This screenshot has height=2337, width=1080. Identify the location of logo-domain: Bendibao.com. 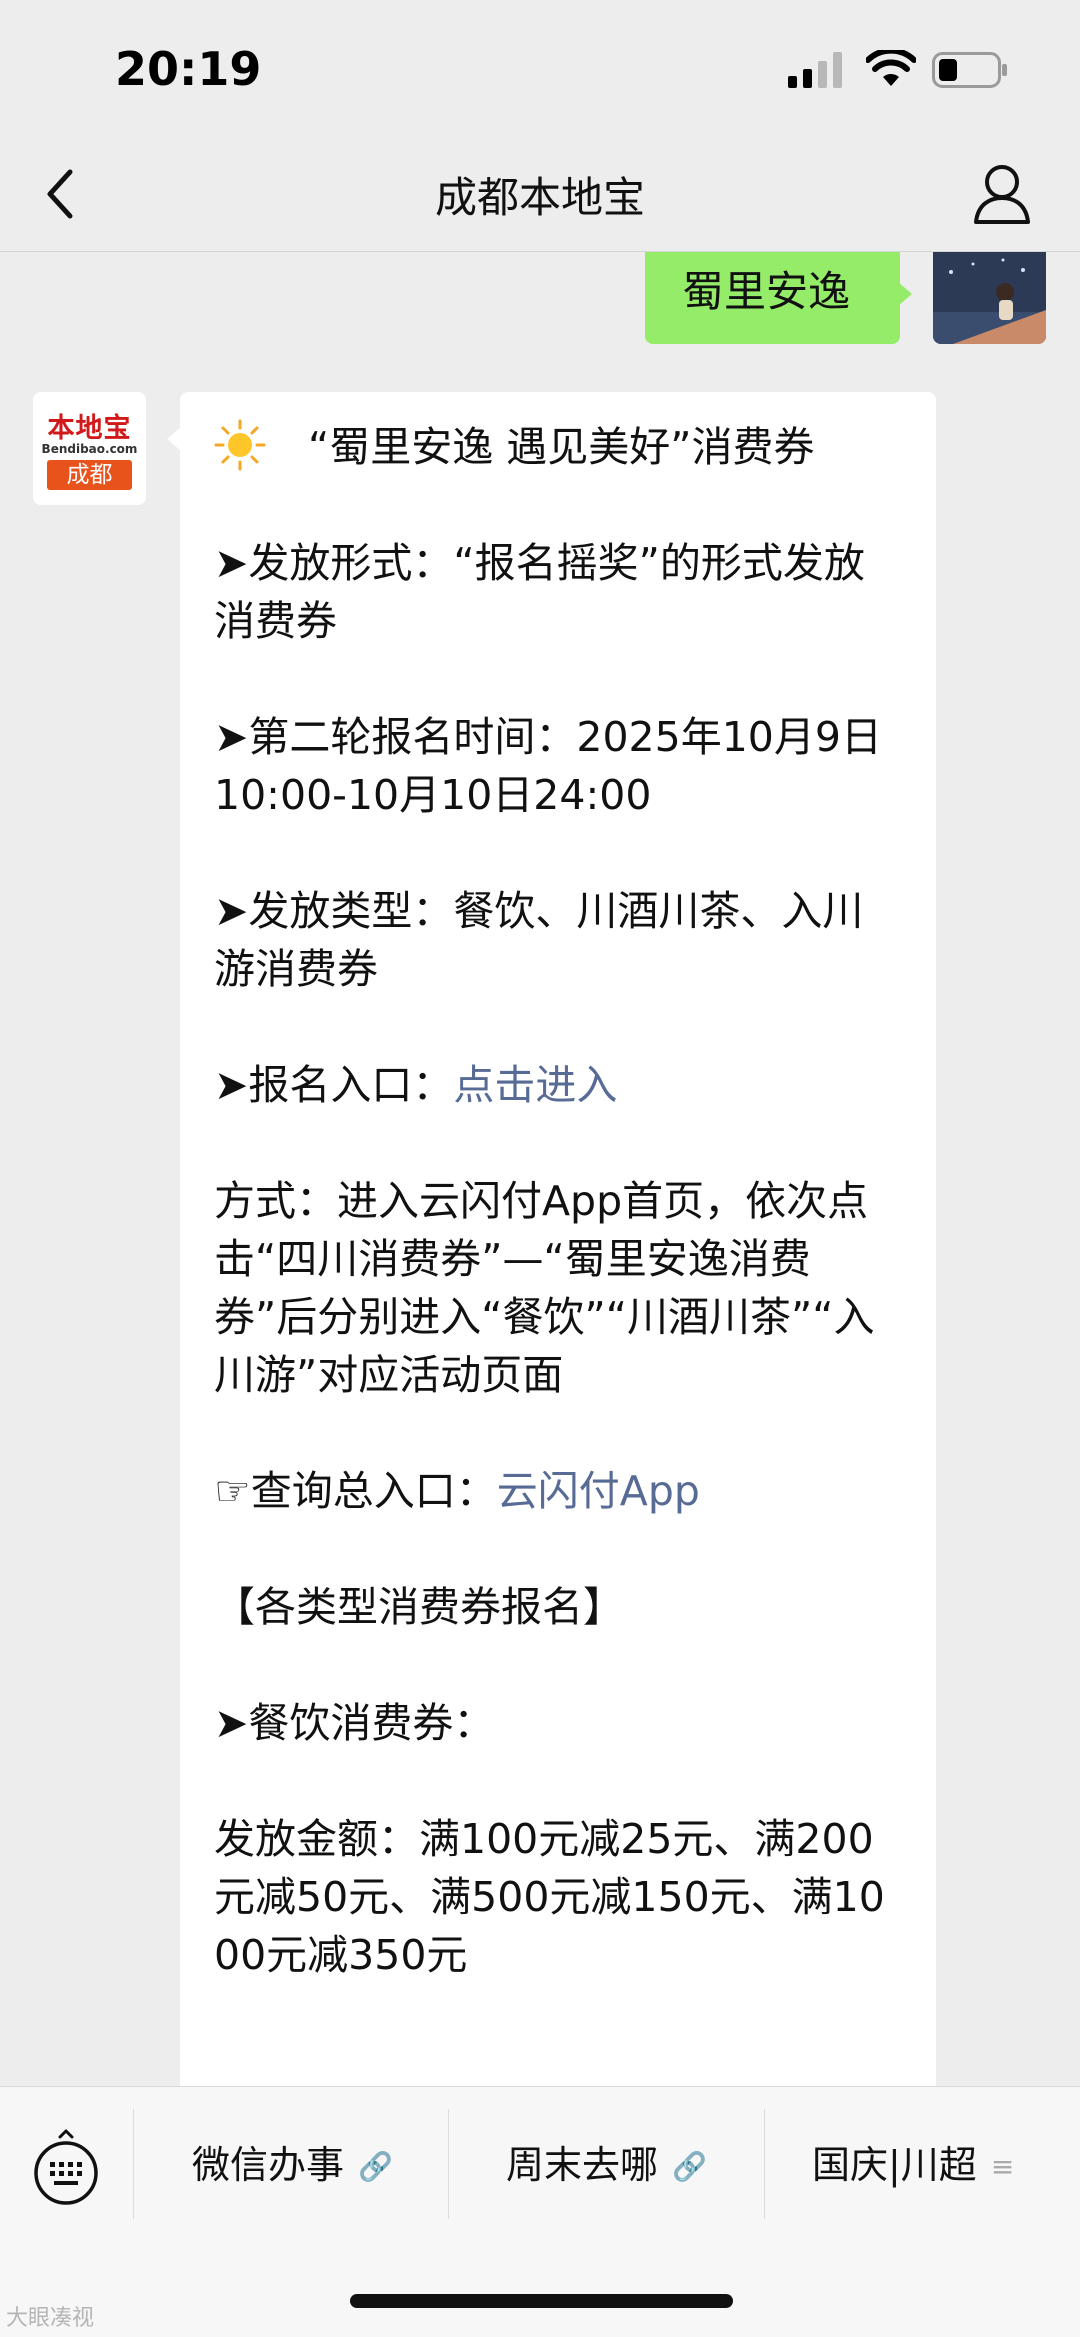
(89, 449).